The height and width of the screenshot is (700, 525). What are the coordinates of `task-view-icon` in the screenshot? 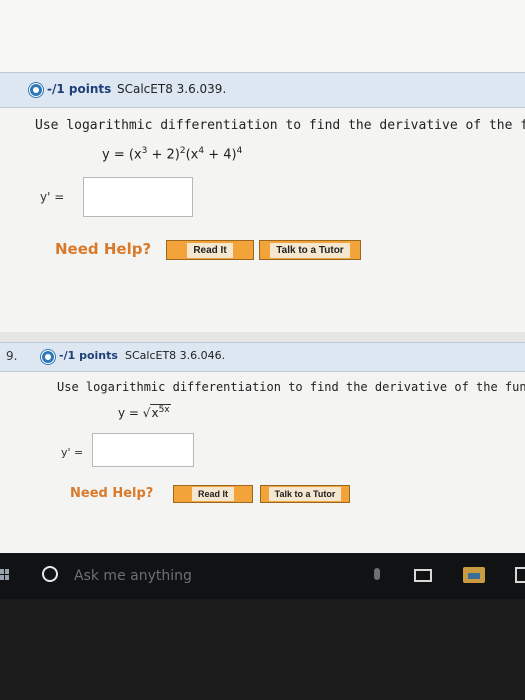 It's located at (423, 575).